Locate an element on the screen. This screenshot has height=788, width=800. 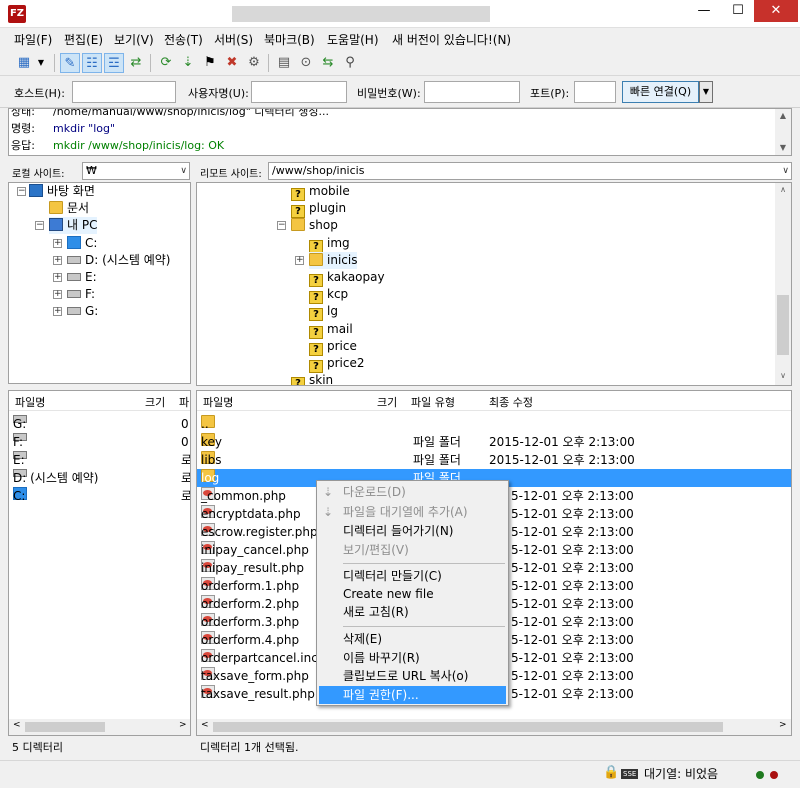
menu-new-version: 새 버전이 있습니다!(N) is located at coordinates (451, 39).